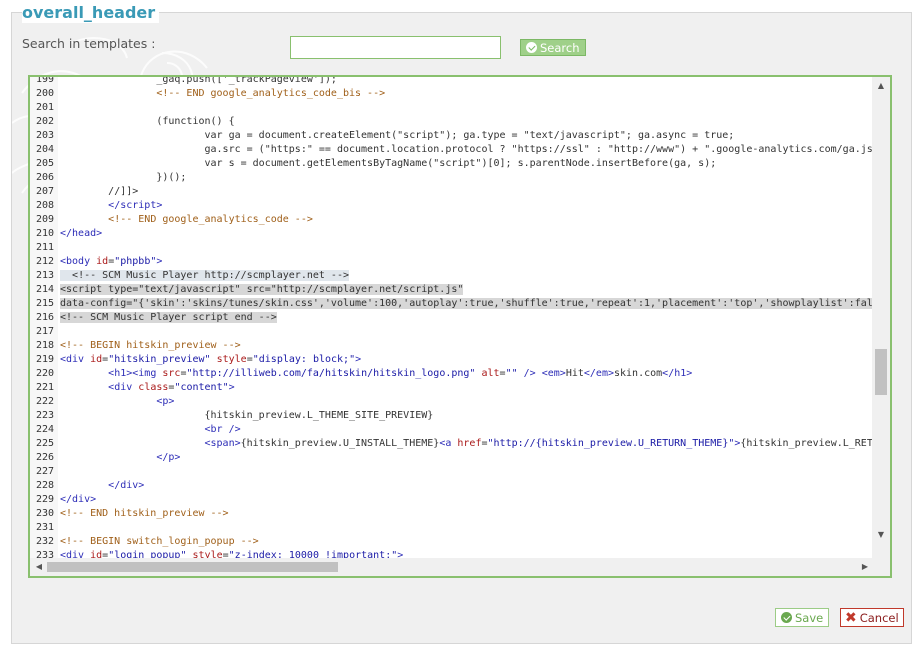  I want to click on search-label: Search in templates :, so click(89, 43).